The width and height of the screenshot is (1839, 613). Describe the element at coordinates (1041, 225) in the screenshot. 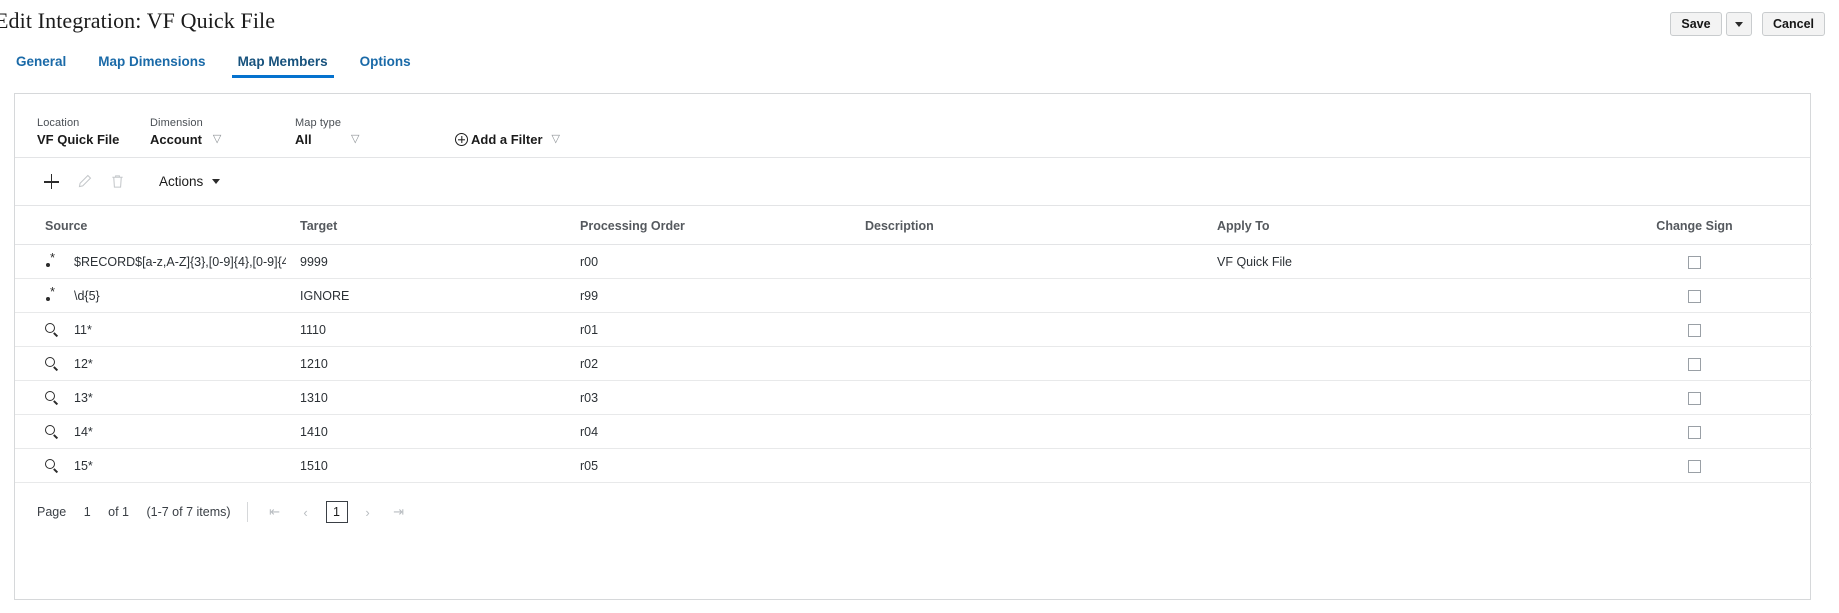

I see `column-header-description: Description` at that location.